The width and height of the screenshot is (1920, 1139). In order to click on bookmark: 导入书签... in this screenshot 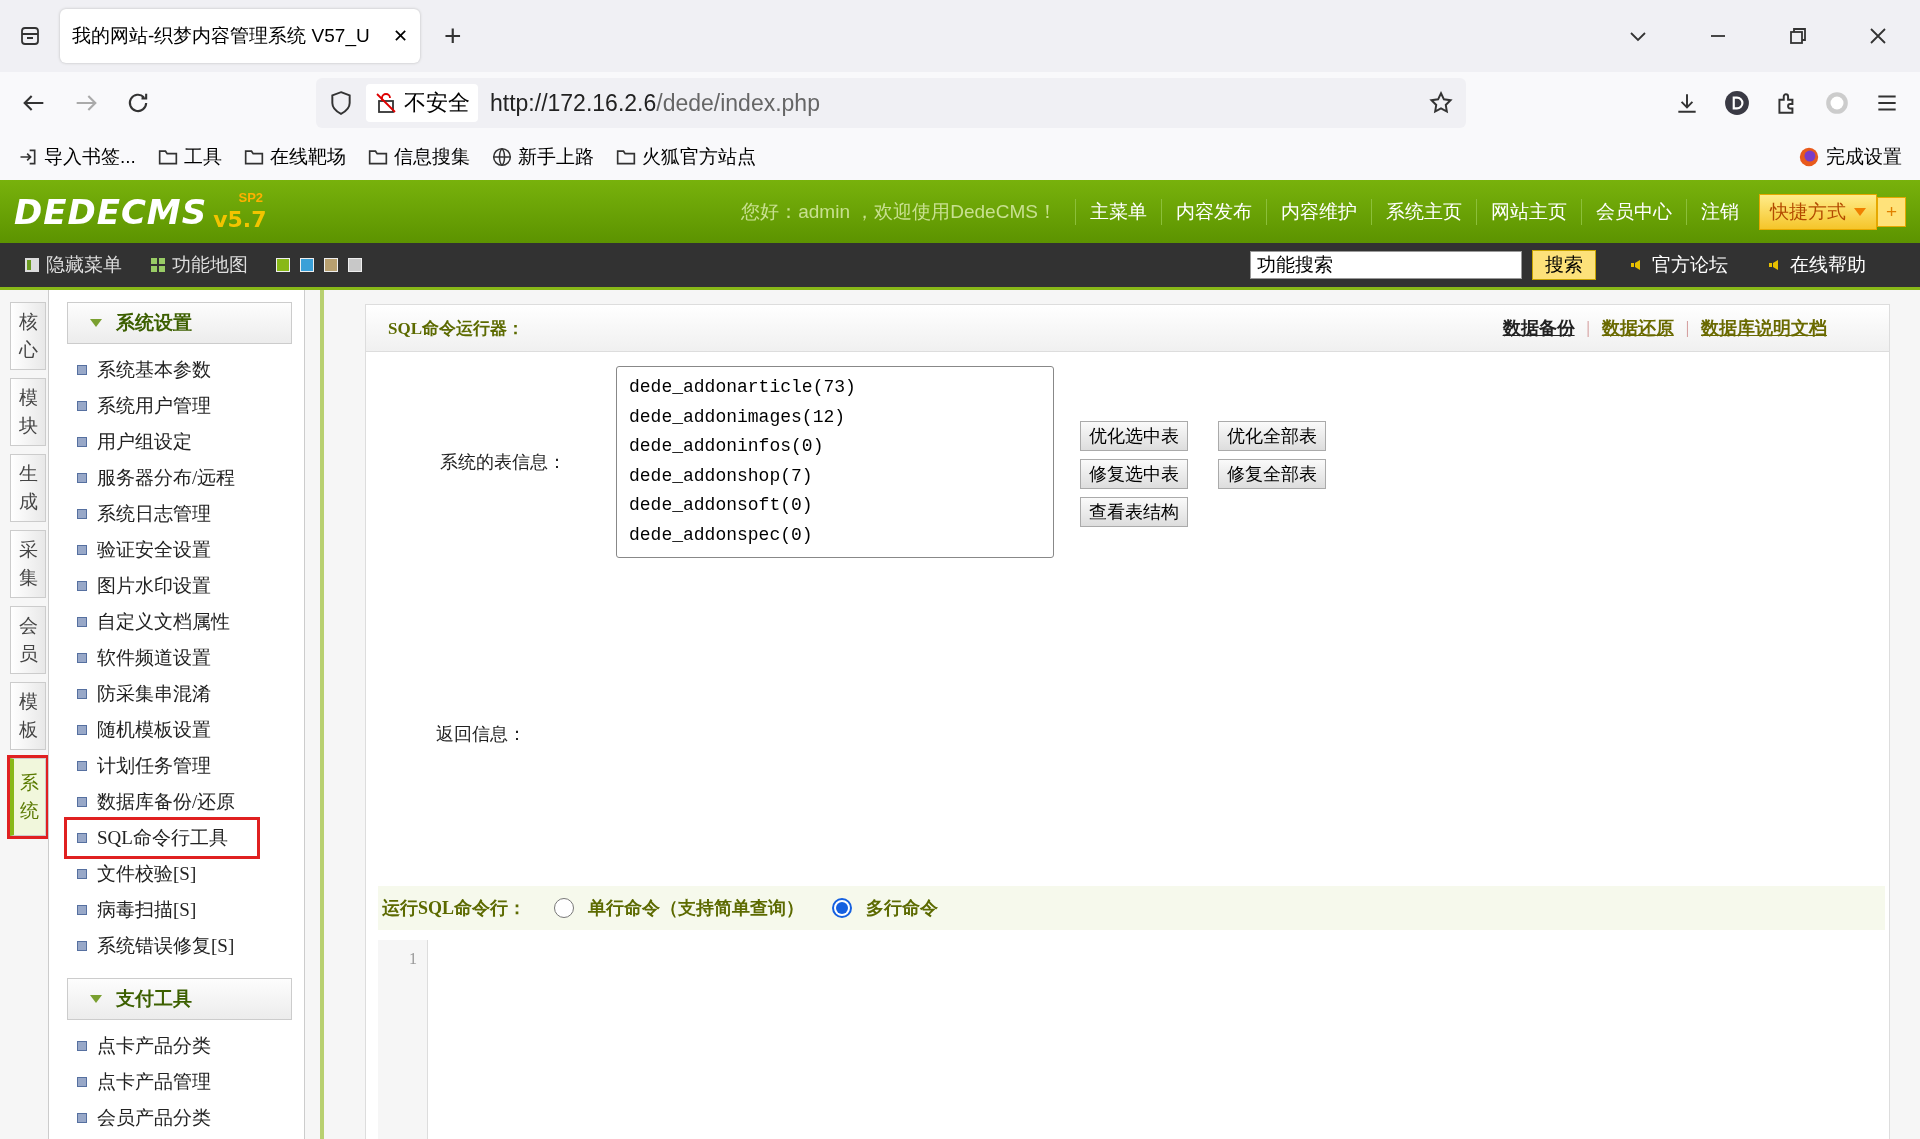, I will do `click(77, 157)`.